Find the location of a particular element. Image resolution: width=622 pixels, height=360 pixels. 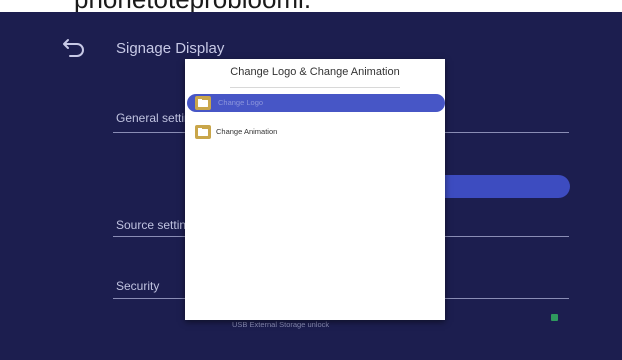

back-arrow-icon is located at coordinates (74, 48).